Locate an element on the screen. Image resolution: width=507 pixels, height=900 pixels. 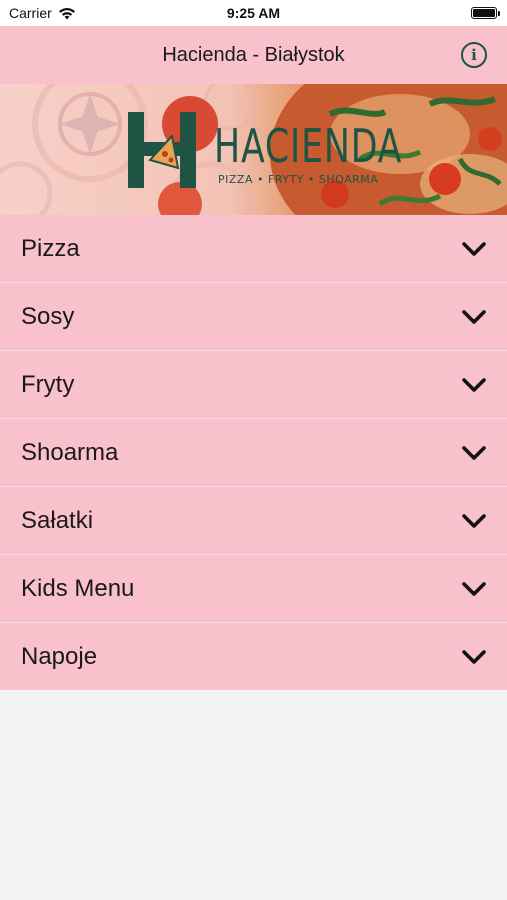
info-circle-icon: i is located at coordinates (474, 55).